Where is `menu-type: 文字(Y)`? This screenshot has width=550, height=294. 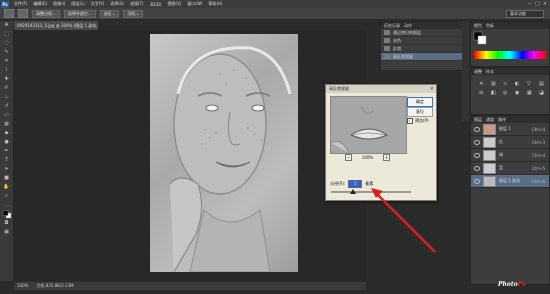
menu-type: 文字(Y) is located at coordinates (98, 4).